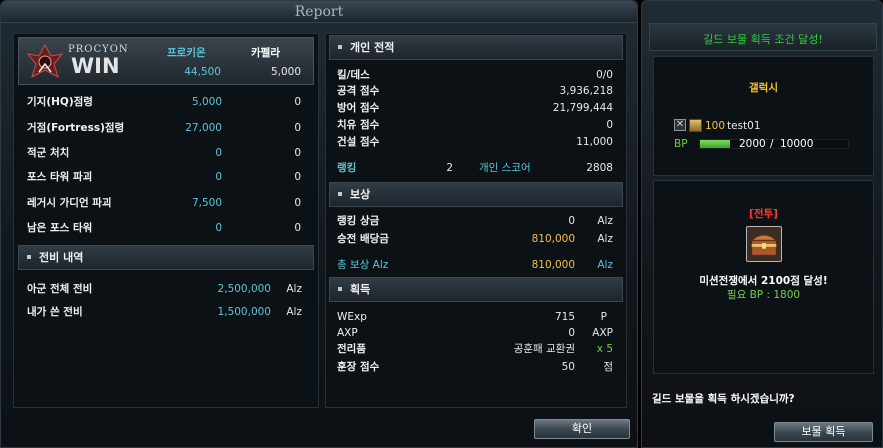 This screenshot has width=883, height=448. What do you see at coordinates (715, 144) in the screenshot?
I see `bp-bar-fill` at bounding box center [715, 144].